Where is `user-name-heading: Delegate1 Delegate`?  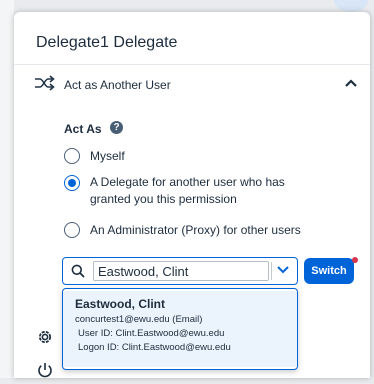
user-name-heading: Delegate1 Delegate is located at coordinates (107, 42).